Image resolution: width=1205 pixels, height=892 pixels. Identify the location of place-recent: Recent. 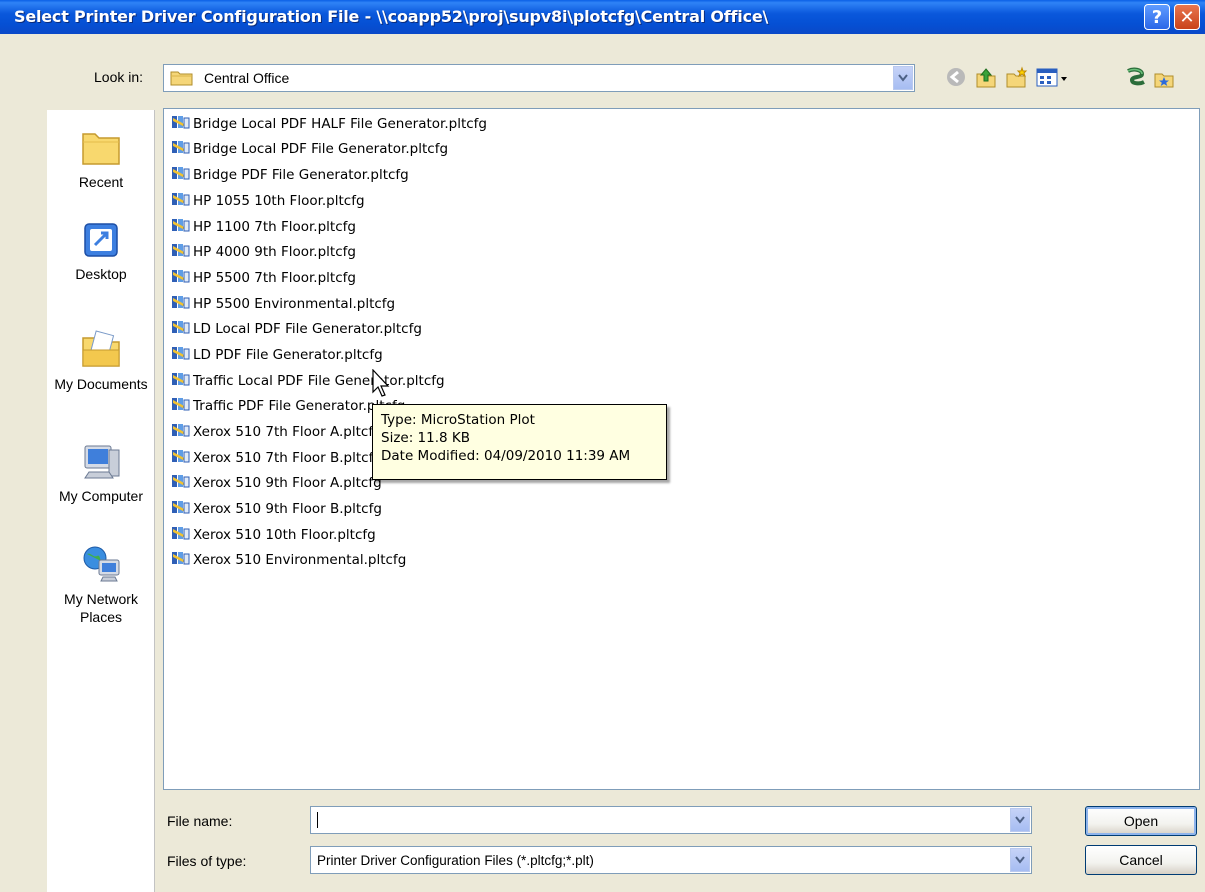
(101, 159).